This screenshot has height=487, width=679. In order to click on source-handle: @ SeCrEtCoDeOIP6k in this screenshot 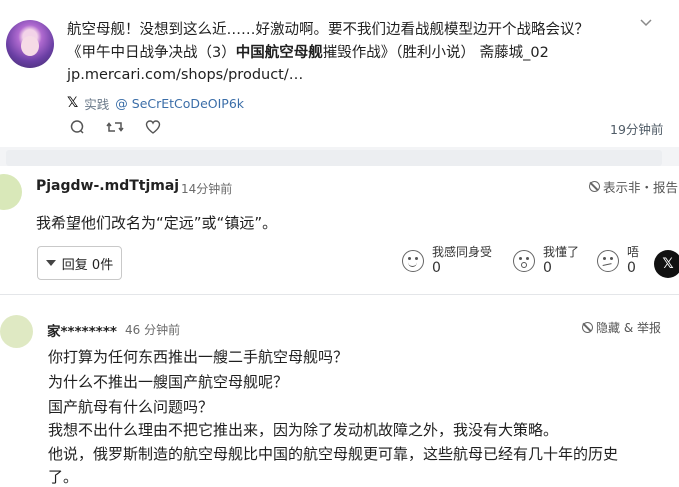, I will do `click(179, 103)`.